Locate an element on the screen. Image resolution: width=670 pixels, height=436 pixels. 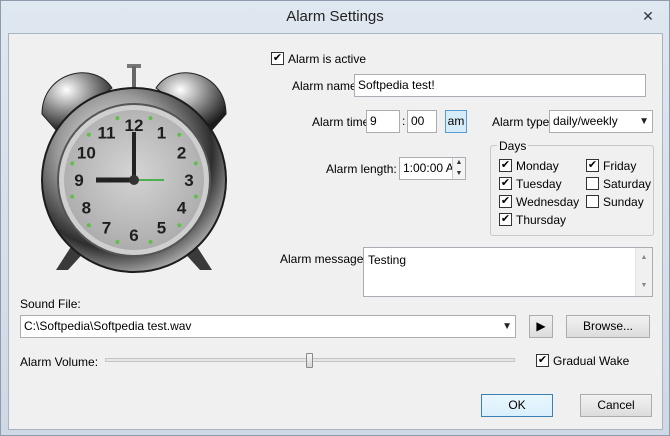
alarm-length-input: 1:00:00 A ▲ ▼ is located at coordinates (432, 168).